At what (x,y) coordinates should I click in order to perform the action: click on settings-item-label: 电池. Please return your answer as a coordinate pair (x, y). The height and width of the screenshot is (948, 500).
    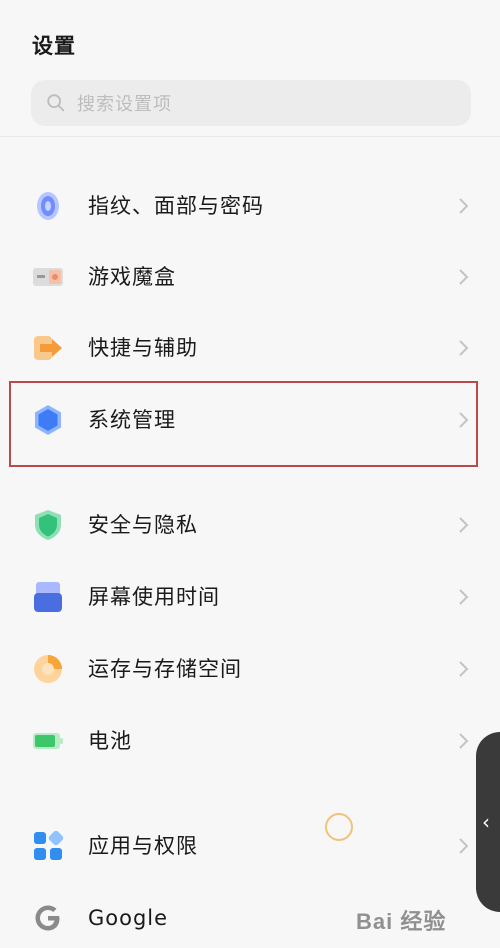
    Looking at the image, I should click on (110, 741).